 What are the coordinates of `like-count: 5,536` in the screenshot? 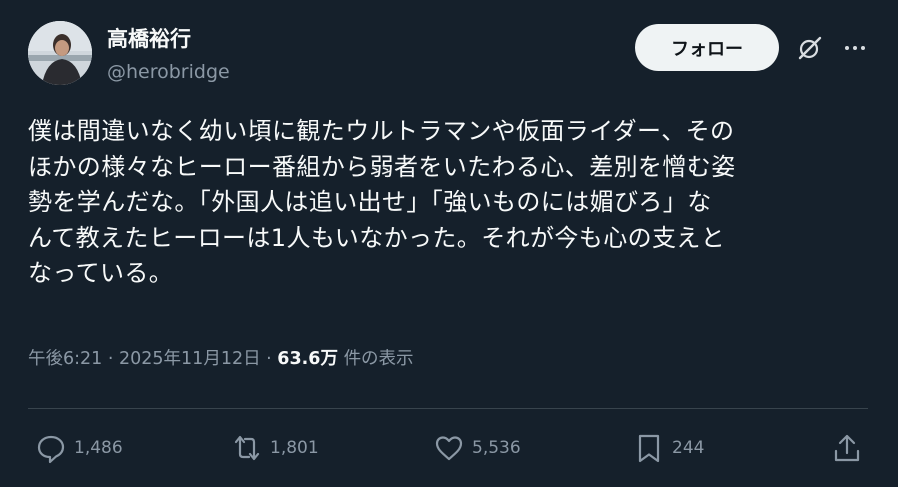 It's located at (496, 448).